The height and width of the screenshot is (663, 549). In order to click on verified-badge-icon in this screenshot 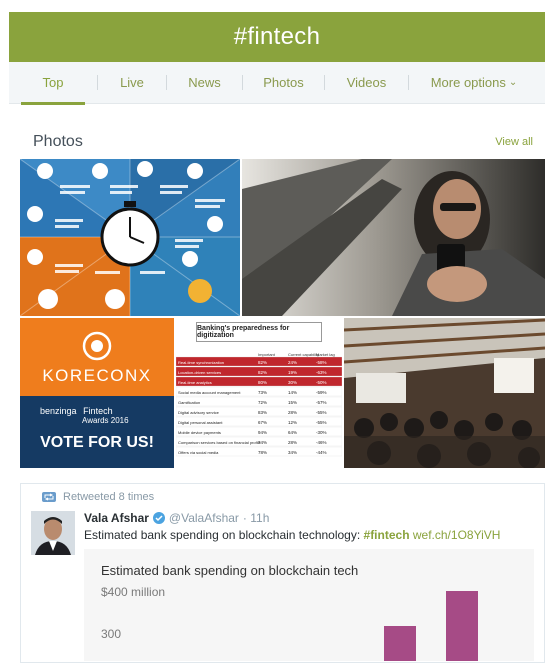, I will do `click(158, 518)`.